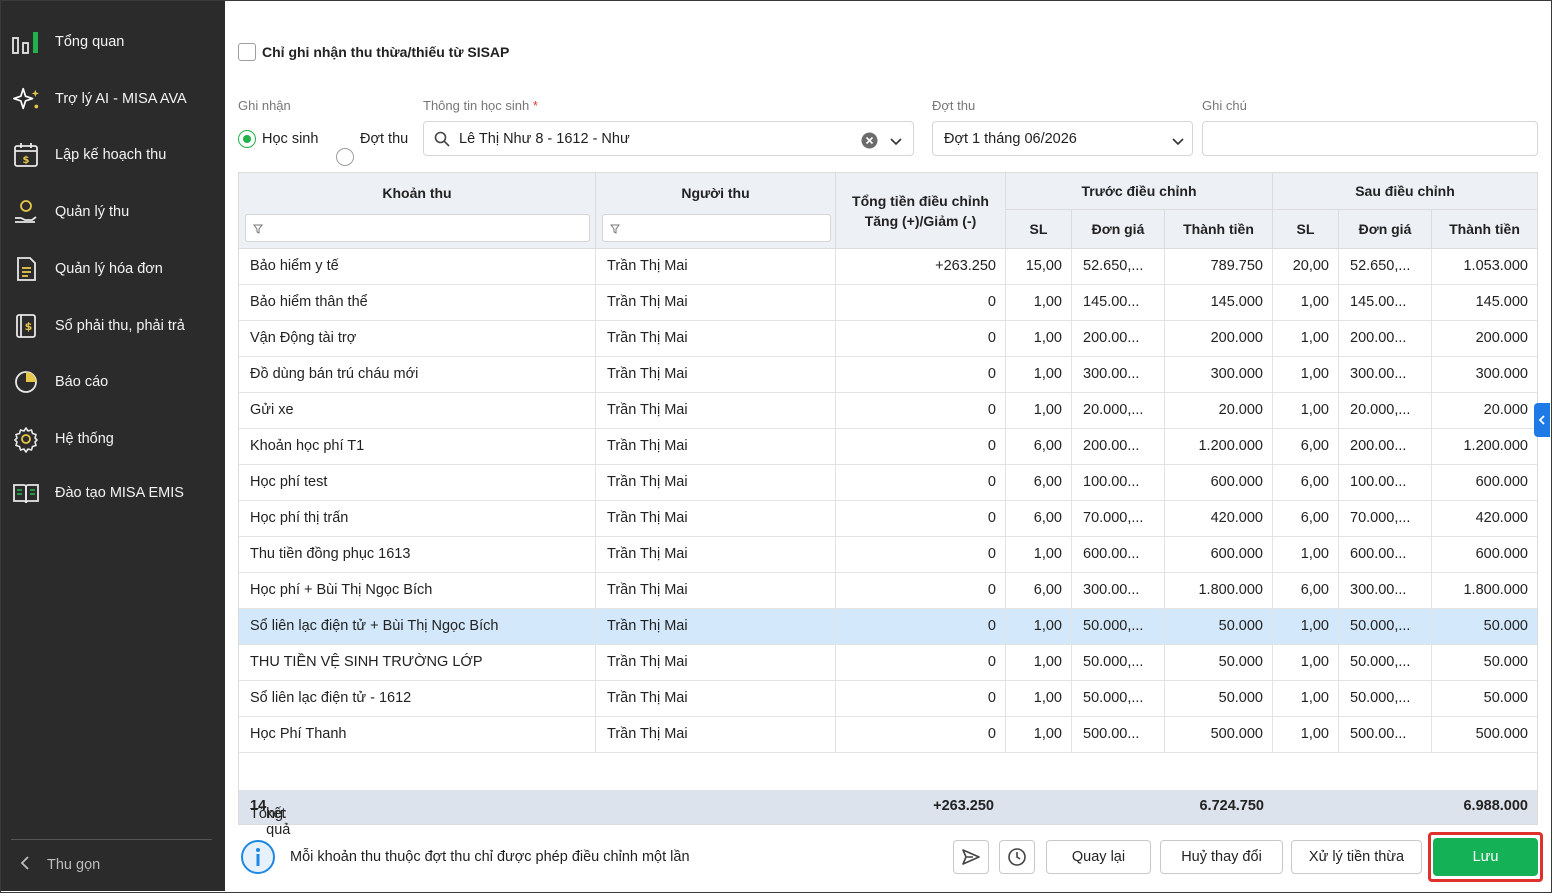  What do you see at coordinates (74, 865) in the screenshot?
I see `collapse-label: Thu gọn` at bounding box center [74, 865].